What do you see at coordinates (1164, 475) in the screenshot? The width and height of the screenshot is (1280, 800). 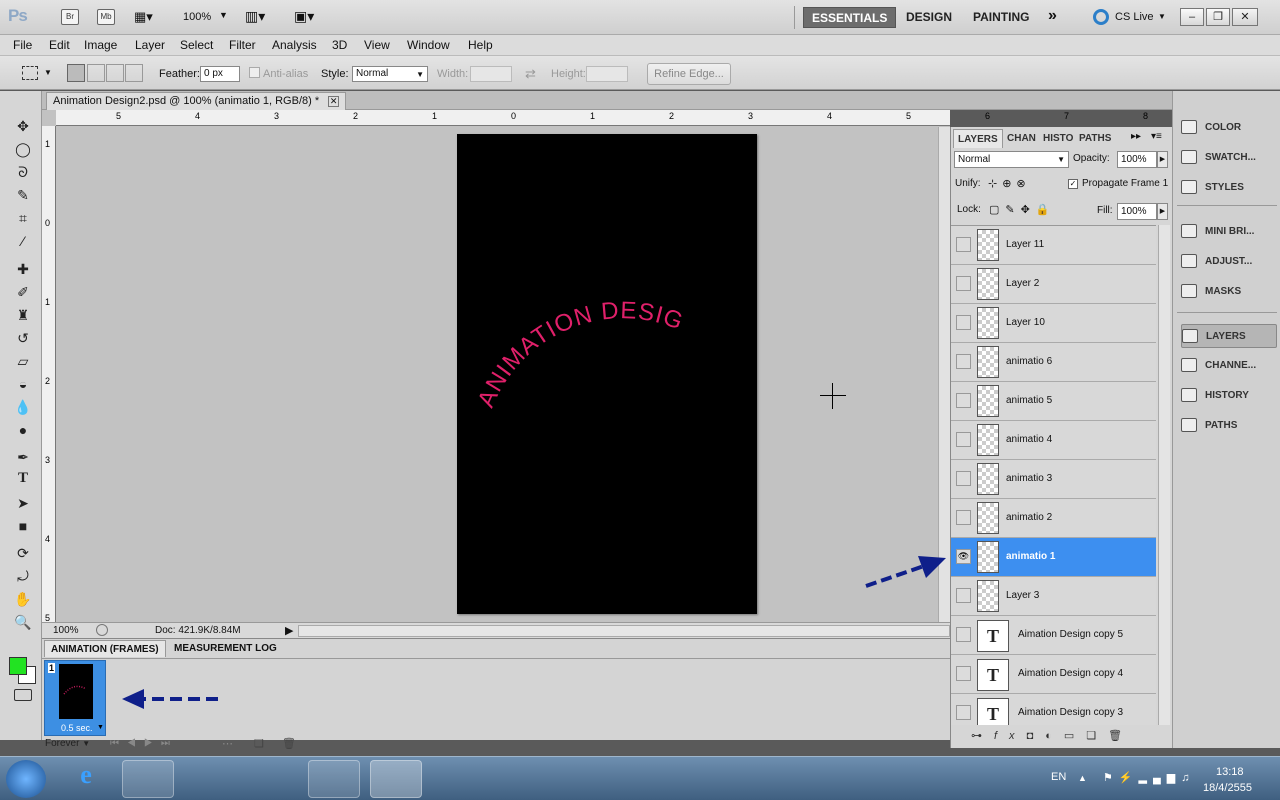 I see `layer-list-scrollbar` at bounding box center [1164, 475].